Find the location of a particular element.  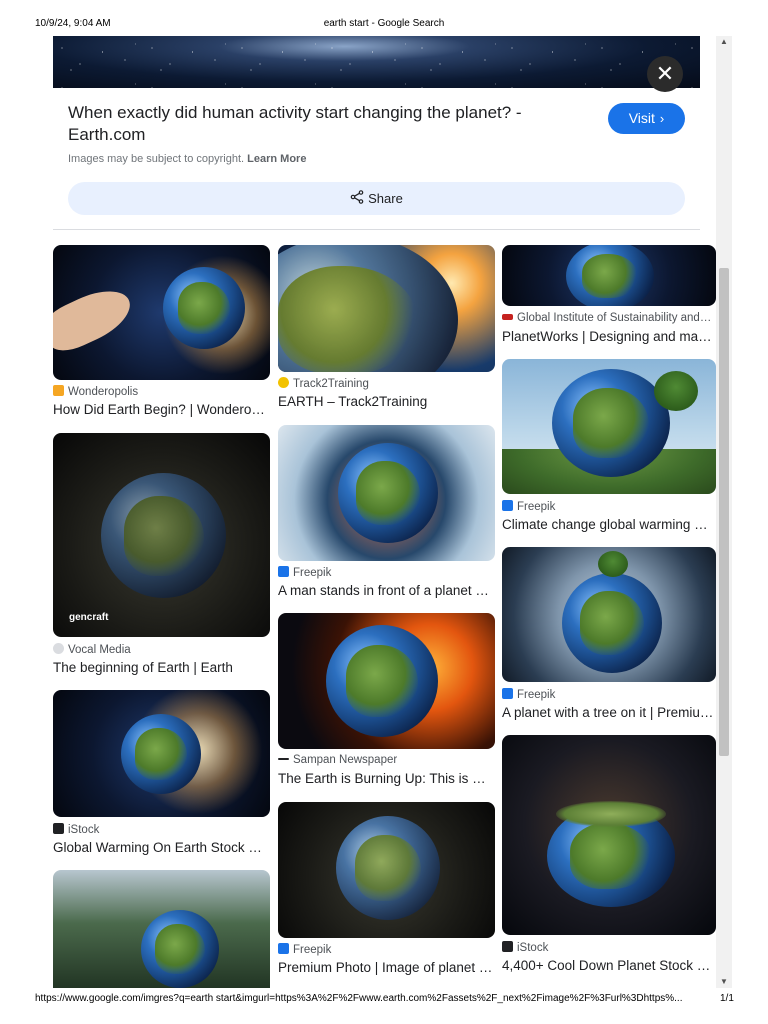

result-source: Sampan Newspaper is located at coordinates (337, 760).